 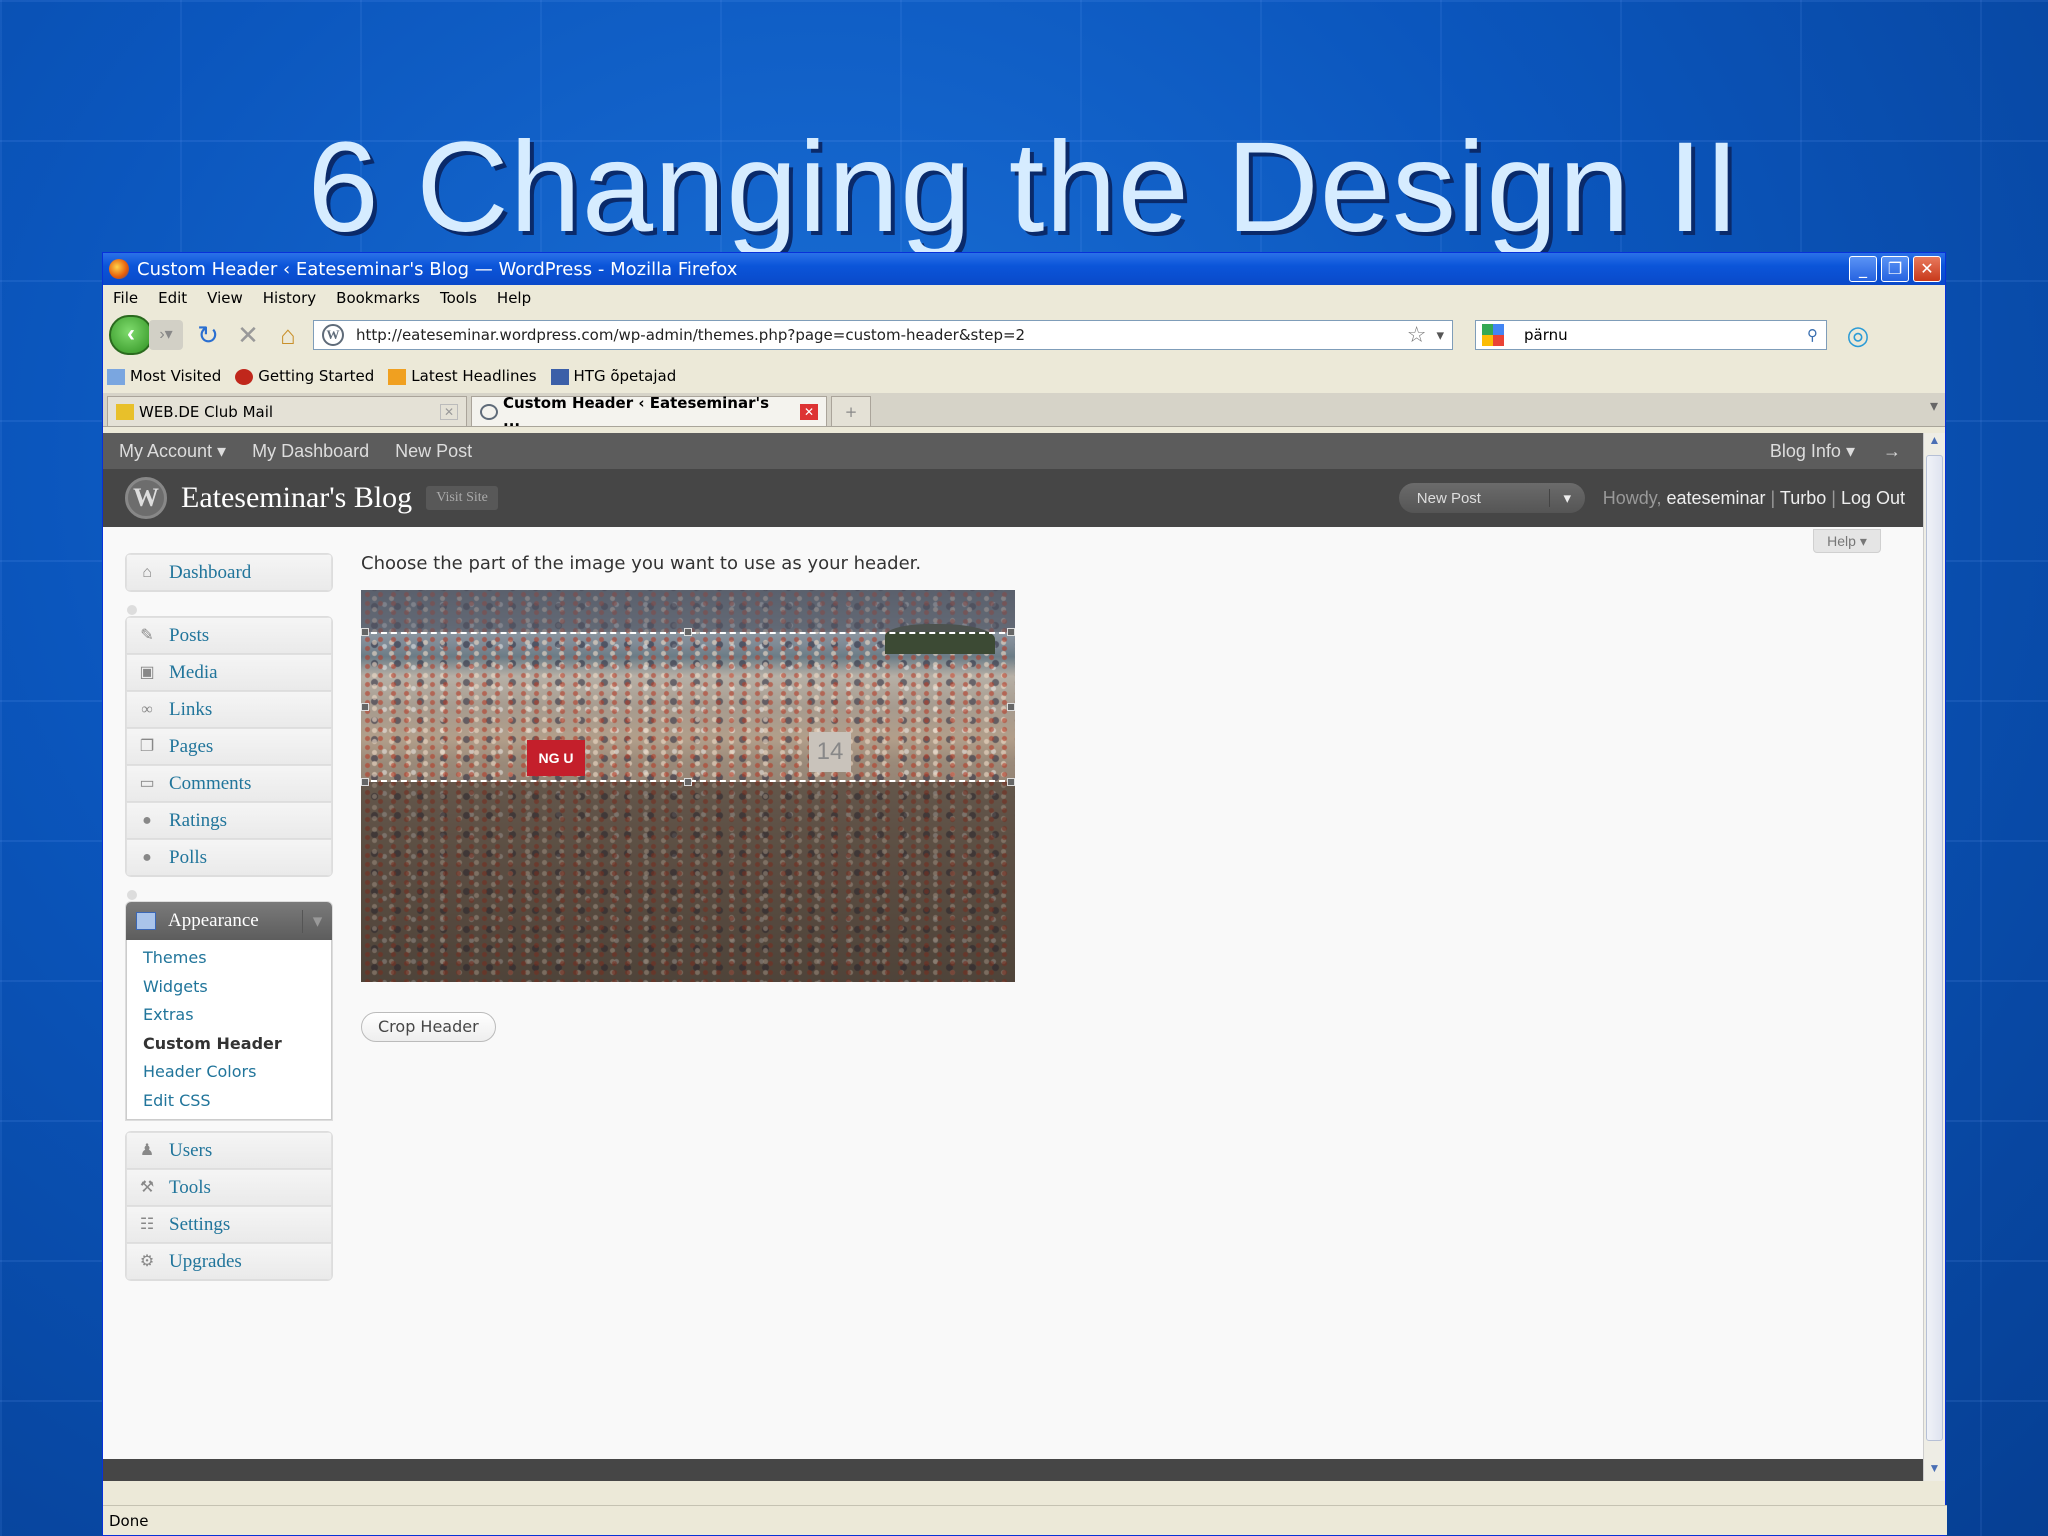 I want to click on bookmark-latest-headlines: Latest Headlines, so click(x=462, y=376).